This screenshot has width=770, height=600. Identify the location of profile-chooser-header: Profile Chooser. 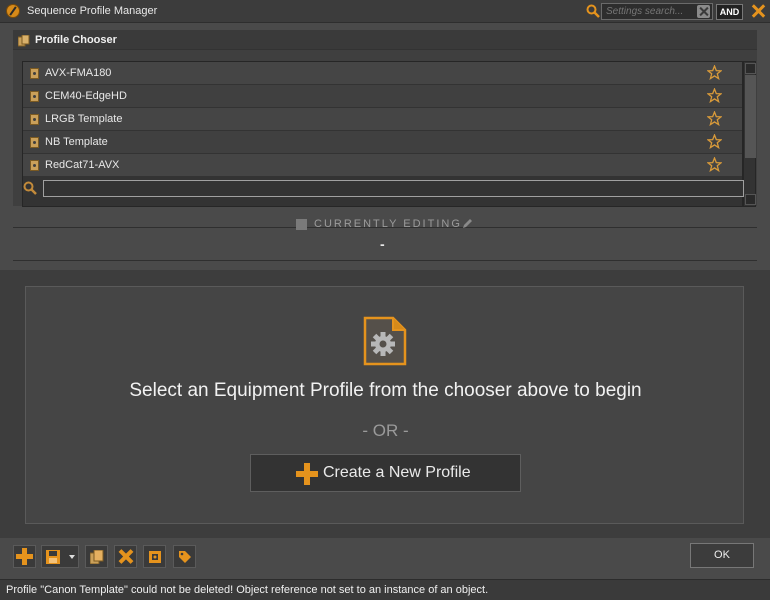
(385, 40).